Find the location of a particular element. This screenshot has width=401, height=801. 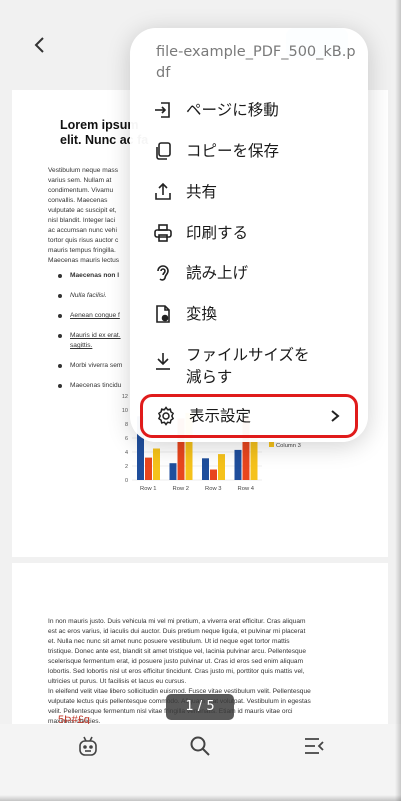

chart-y-tick-label: 8 is located at coordinates (126, 425).